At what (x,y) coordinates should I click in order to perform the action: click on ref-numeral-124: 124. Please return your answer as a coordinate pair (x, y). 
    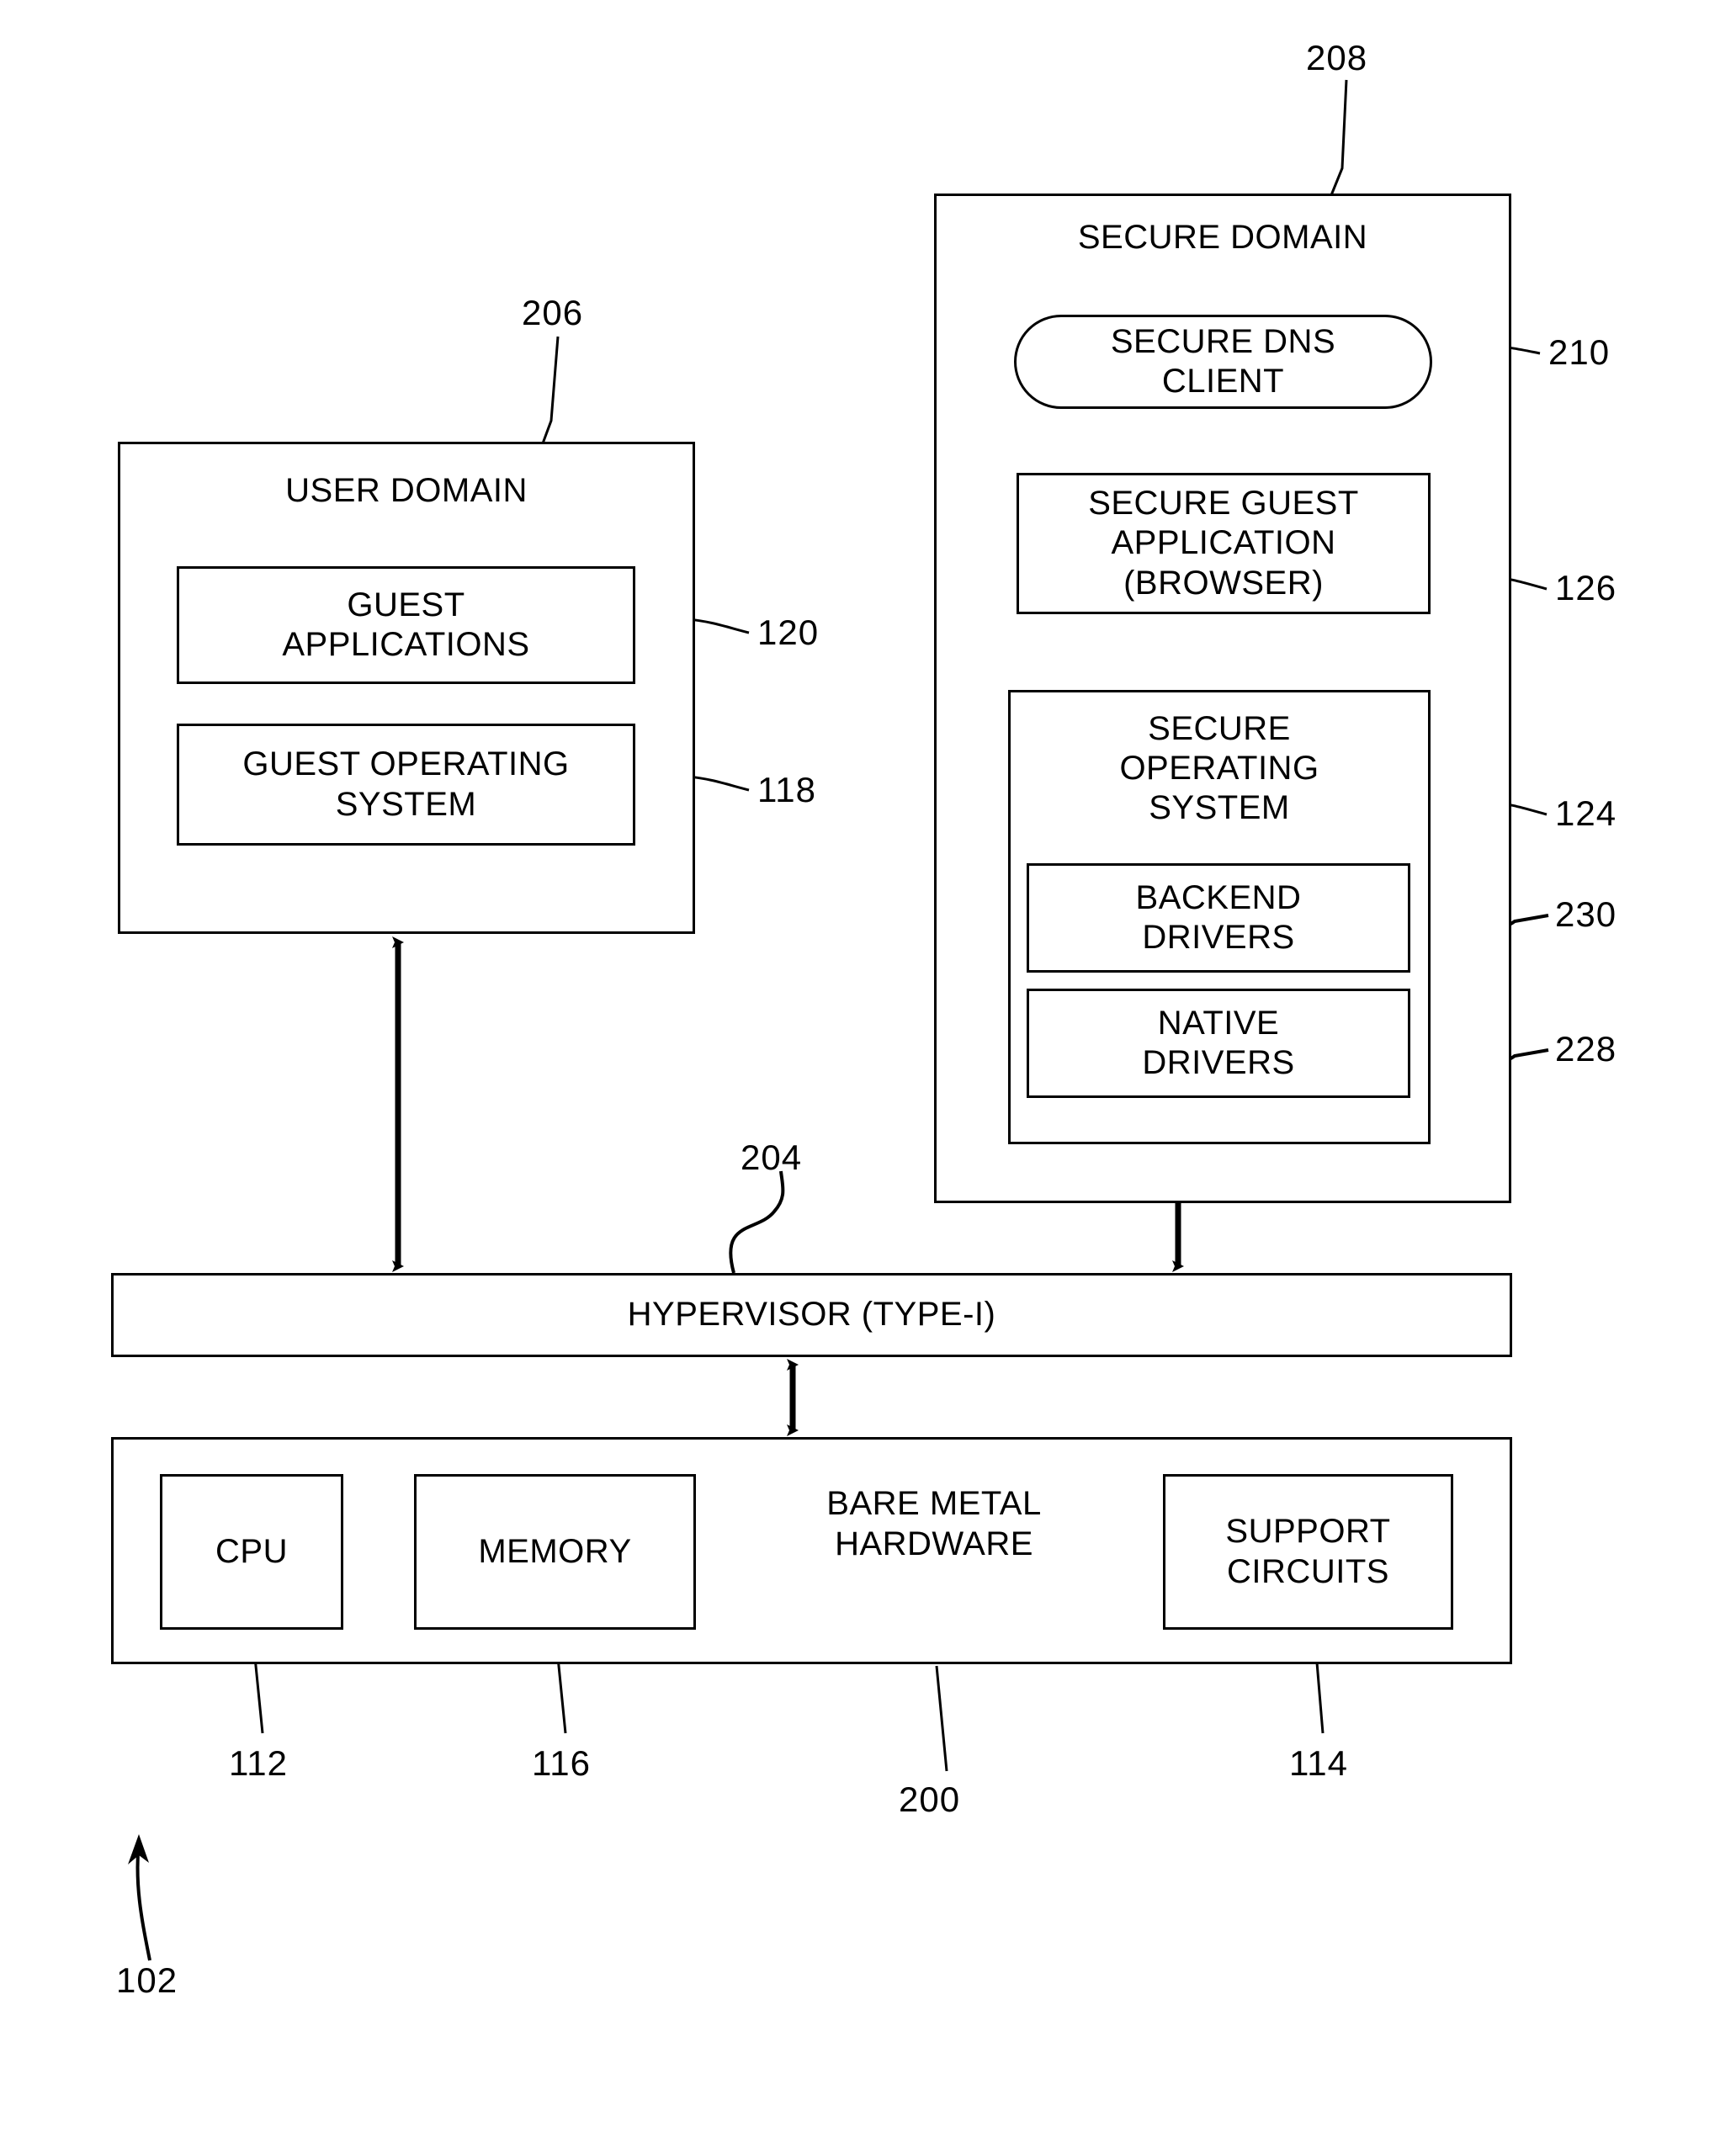
    Looking at the image, I should click on (1586, 813).